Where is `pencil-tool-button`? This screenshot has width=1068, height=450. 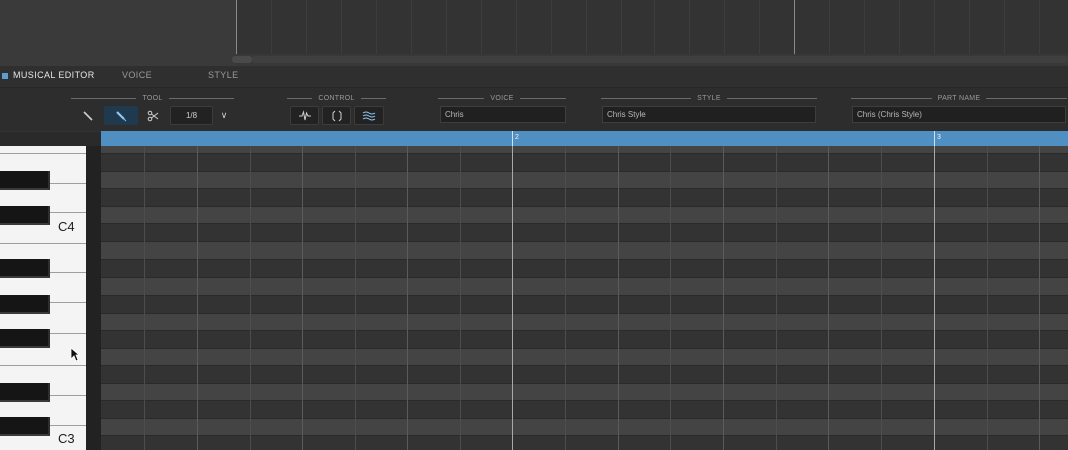 pencil-tool-button is located at coordinates (121, 115).